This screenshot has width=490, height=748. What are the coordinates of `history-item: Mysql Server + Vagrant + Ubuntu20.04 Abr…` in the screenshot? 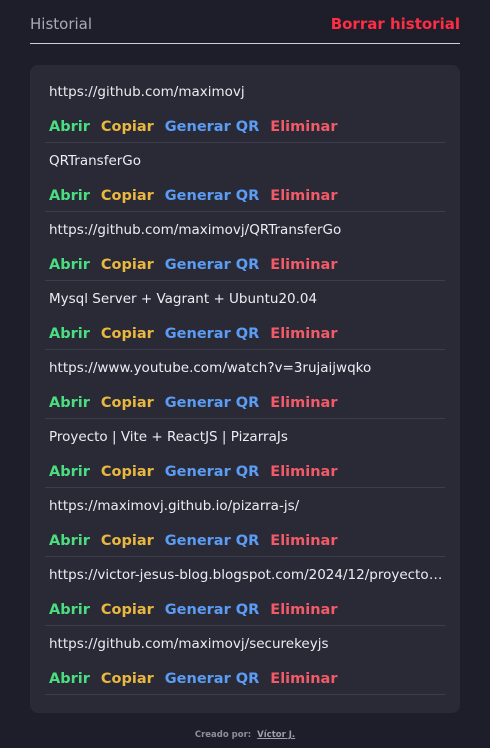 It's located at (245, 315).